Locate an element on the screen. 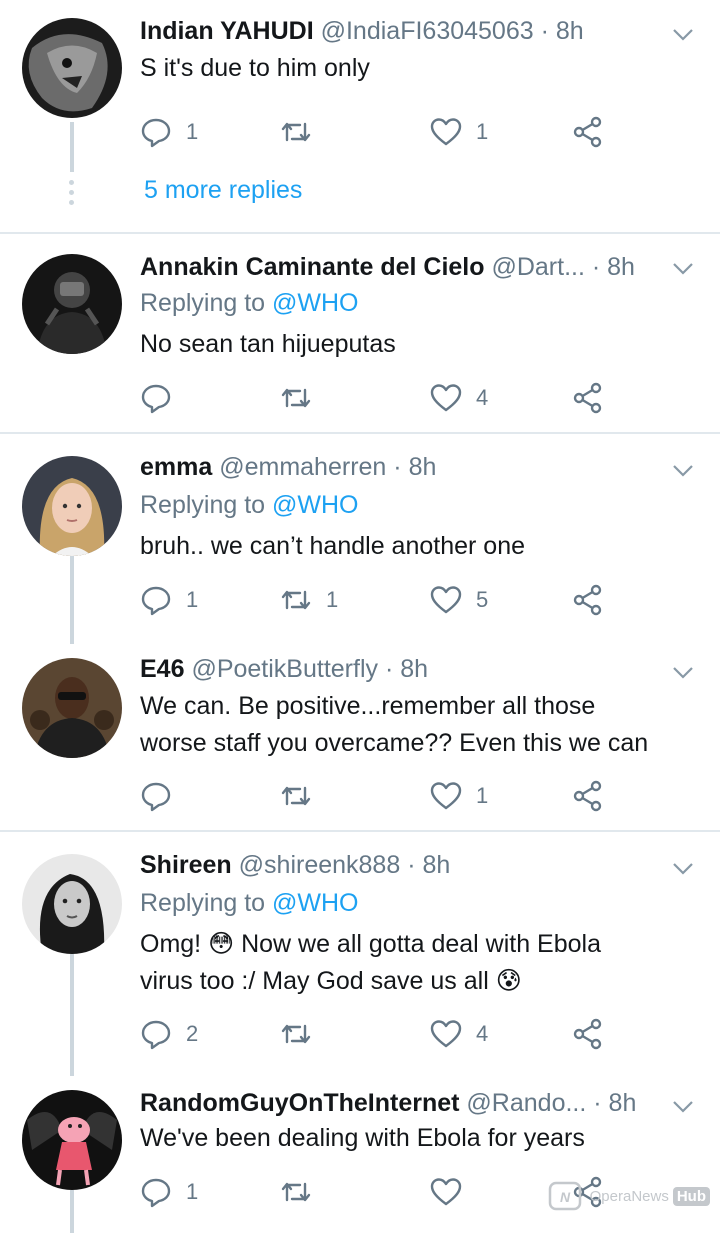 Image resolution: width=720 pixels, height=1233 pixels. tweet-actions: 1 is located at coordinates (380, 796).